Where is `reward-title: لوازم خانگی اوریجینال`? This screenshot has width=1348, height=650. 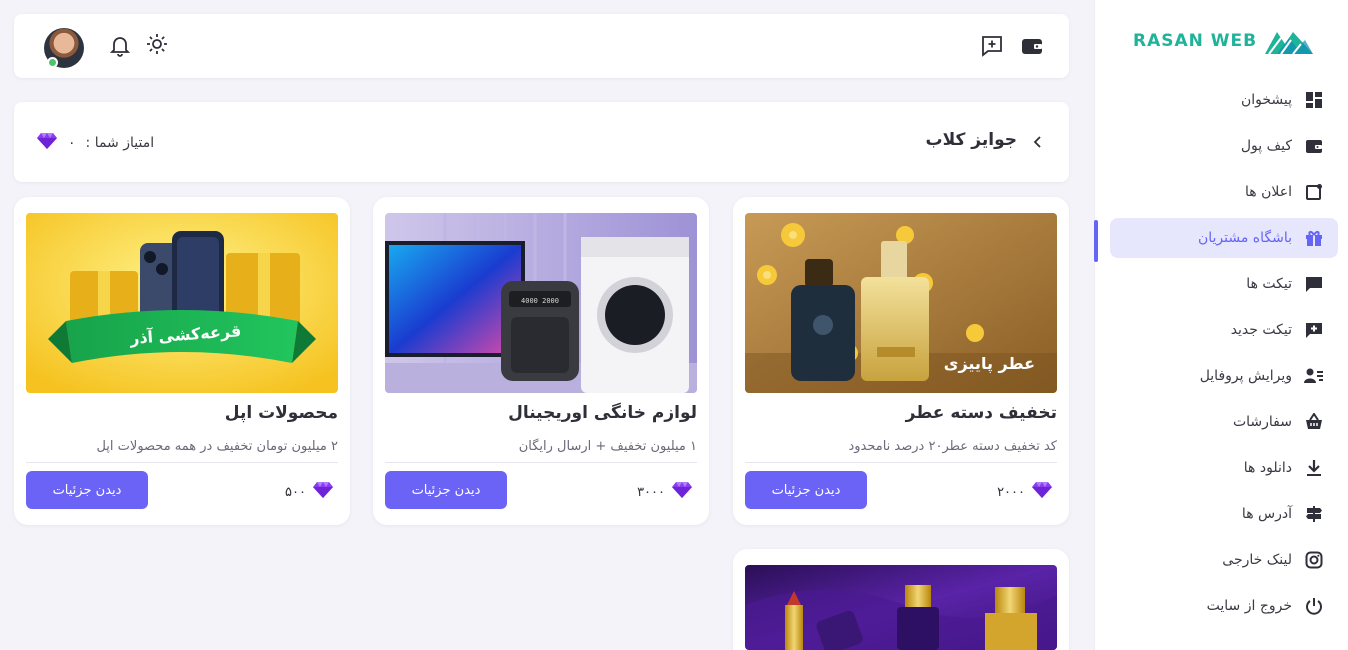 reward-title: لوازم خانگی اوریجینال is located at coordinates (602, 413).